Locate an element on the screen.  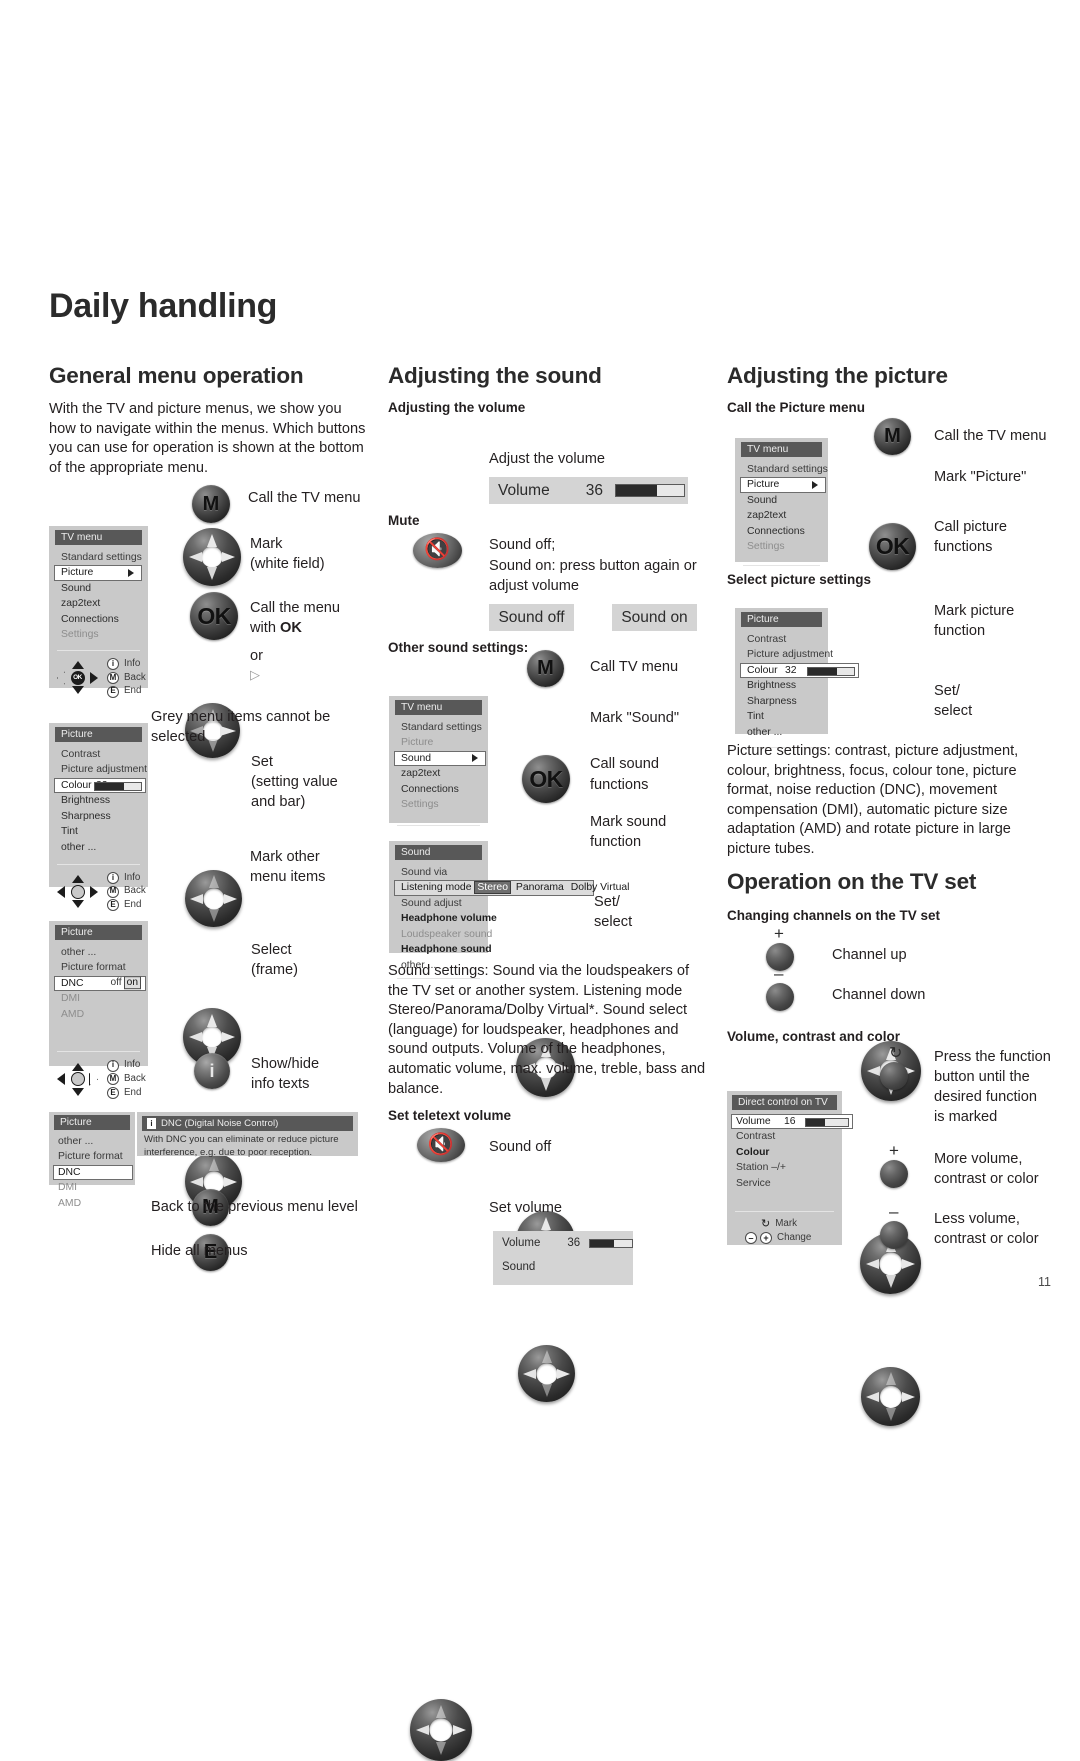
osd-row: Headphone volume is located at coordinates (446, 919).